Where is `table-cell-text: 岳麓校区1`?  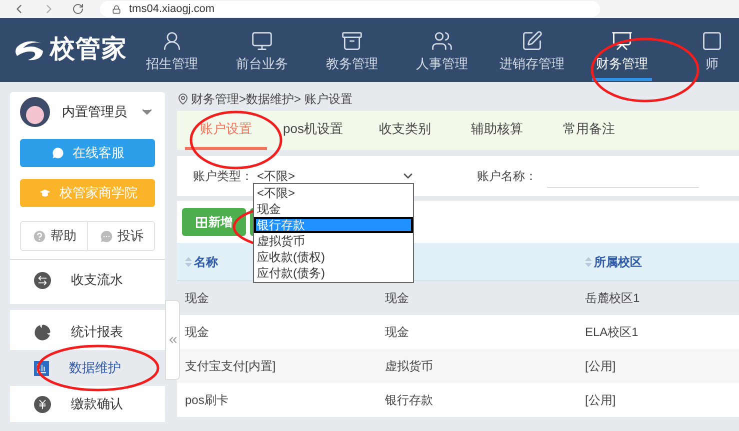 table-cell-text: 岳麓校区1 is located at coordinates (613, 298).